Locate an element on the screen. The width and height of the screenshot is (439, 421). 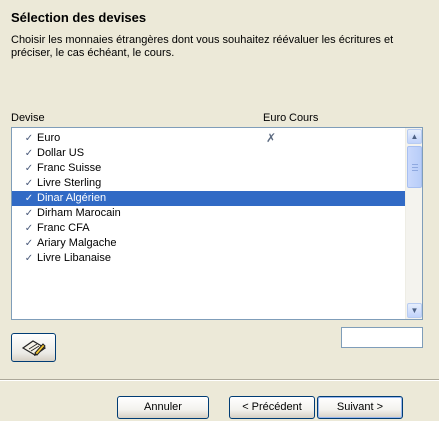
currency-name: Franc CFA is located at coordinates (63, 228).